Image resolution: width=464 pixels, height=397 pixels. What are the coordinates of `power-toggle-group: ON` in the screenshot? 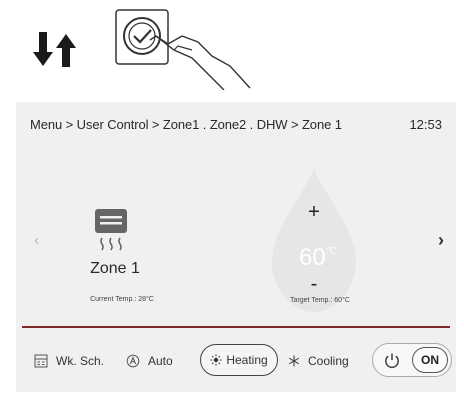 It's located at (412, 360).